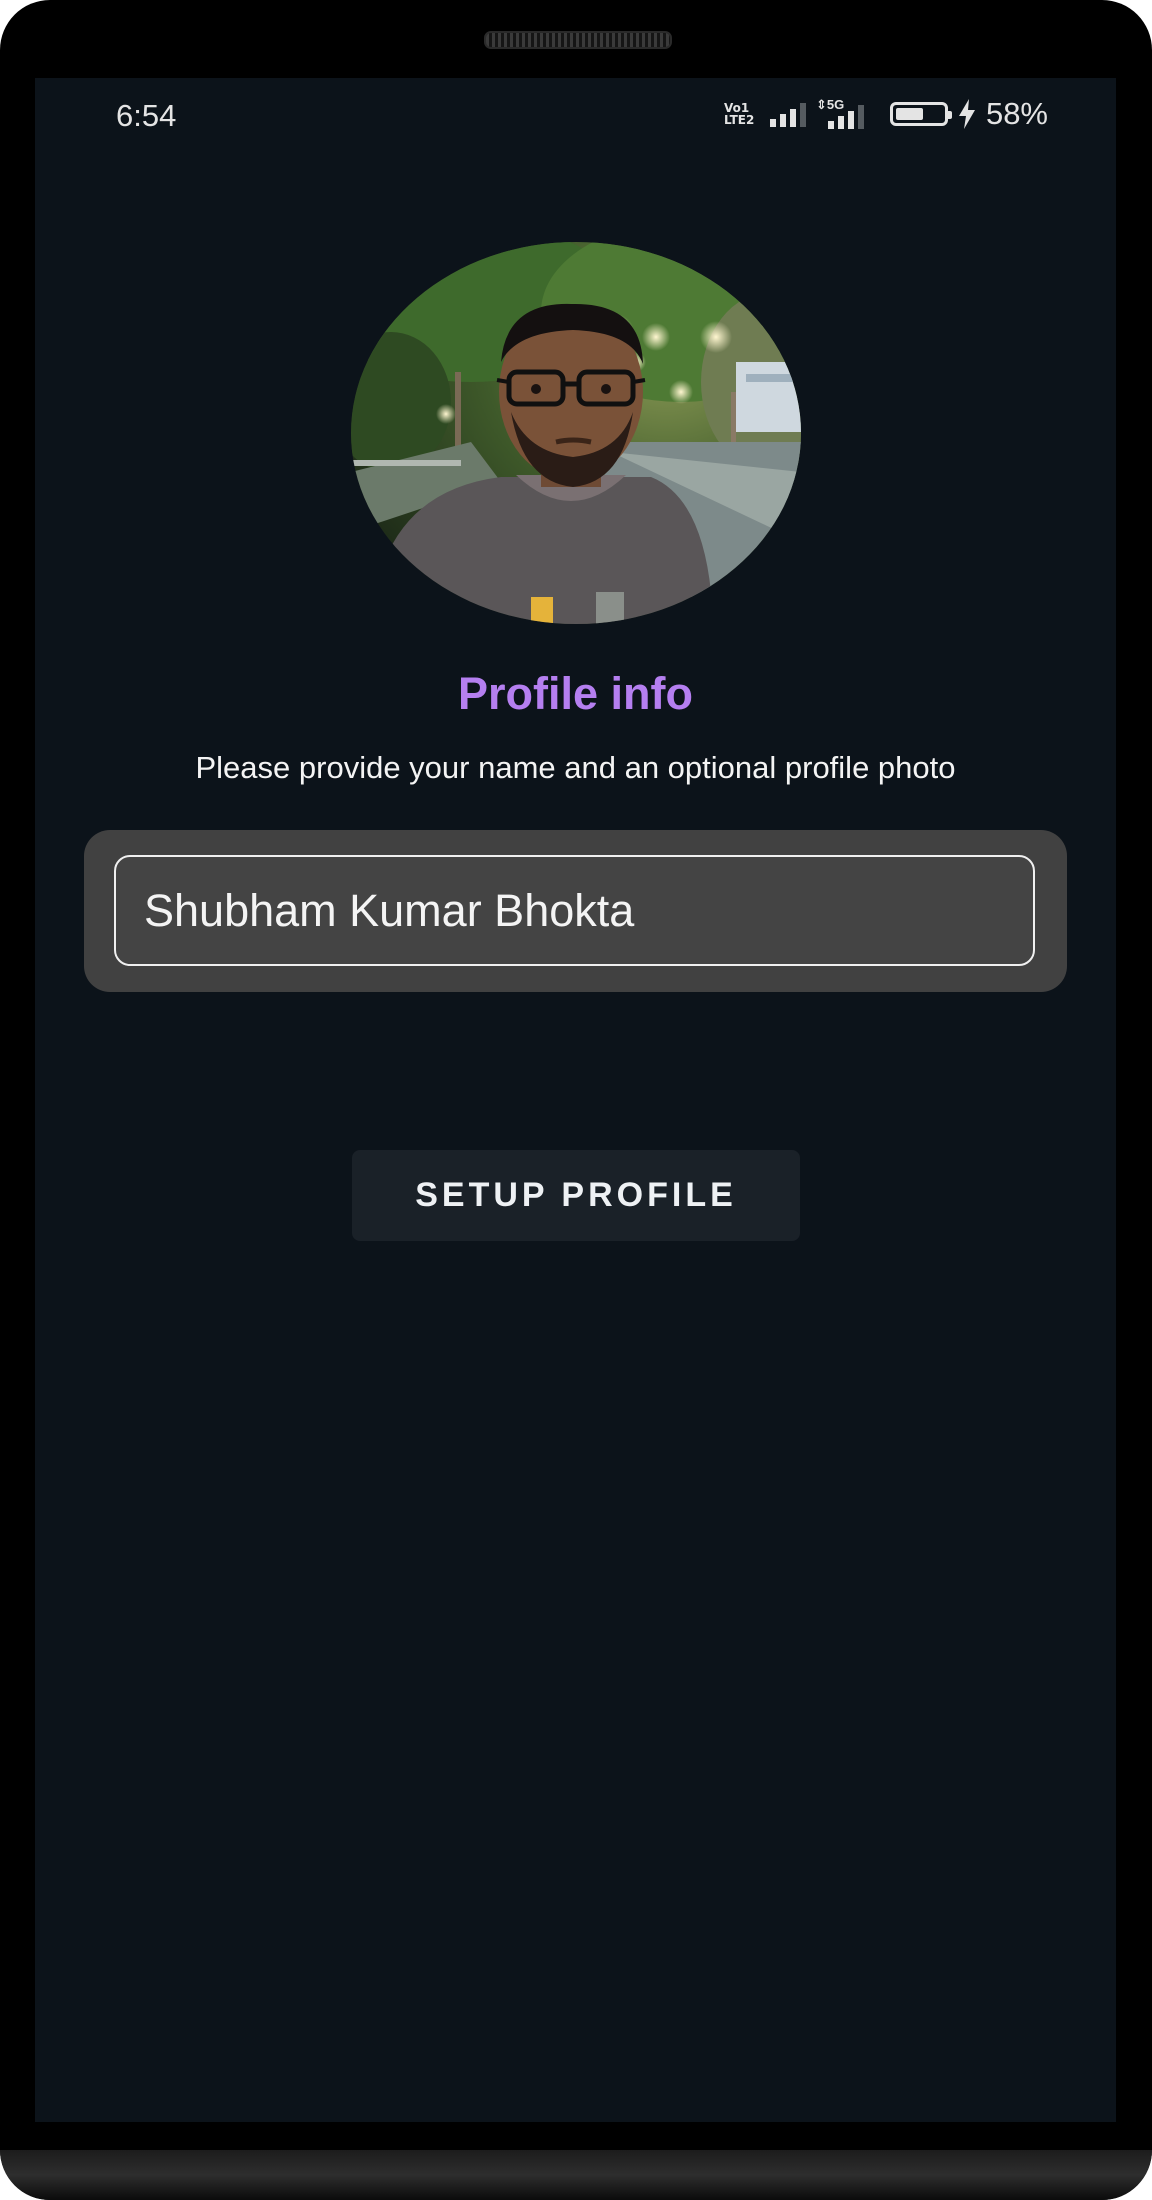 The image size is (1152, 2200). I want to click on status-time: 6:54, so click(146, 115).